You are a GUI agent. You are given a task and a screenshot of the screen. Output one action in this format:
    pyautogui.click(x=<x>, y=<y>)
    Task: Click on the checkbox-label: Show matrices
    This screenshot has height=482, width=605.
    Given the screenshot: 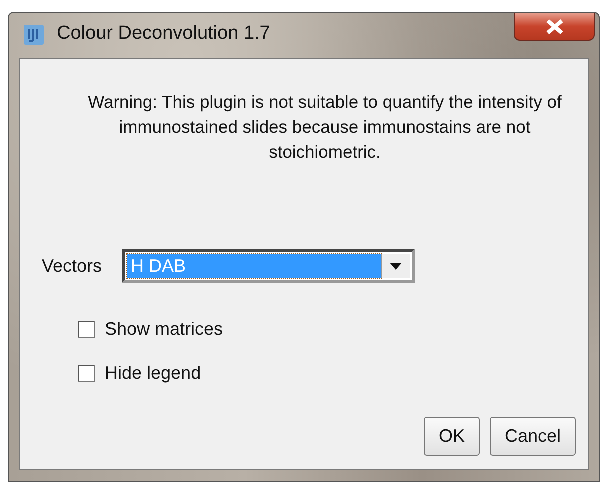 What is the action you would take?
    pyautogui.click(x=164, y=329)
    